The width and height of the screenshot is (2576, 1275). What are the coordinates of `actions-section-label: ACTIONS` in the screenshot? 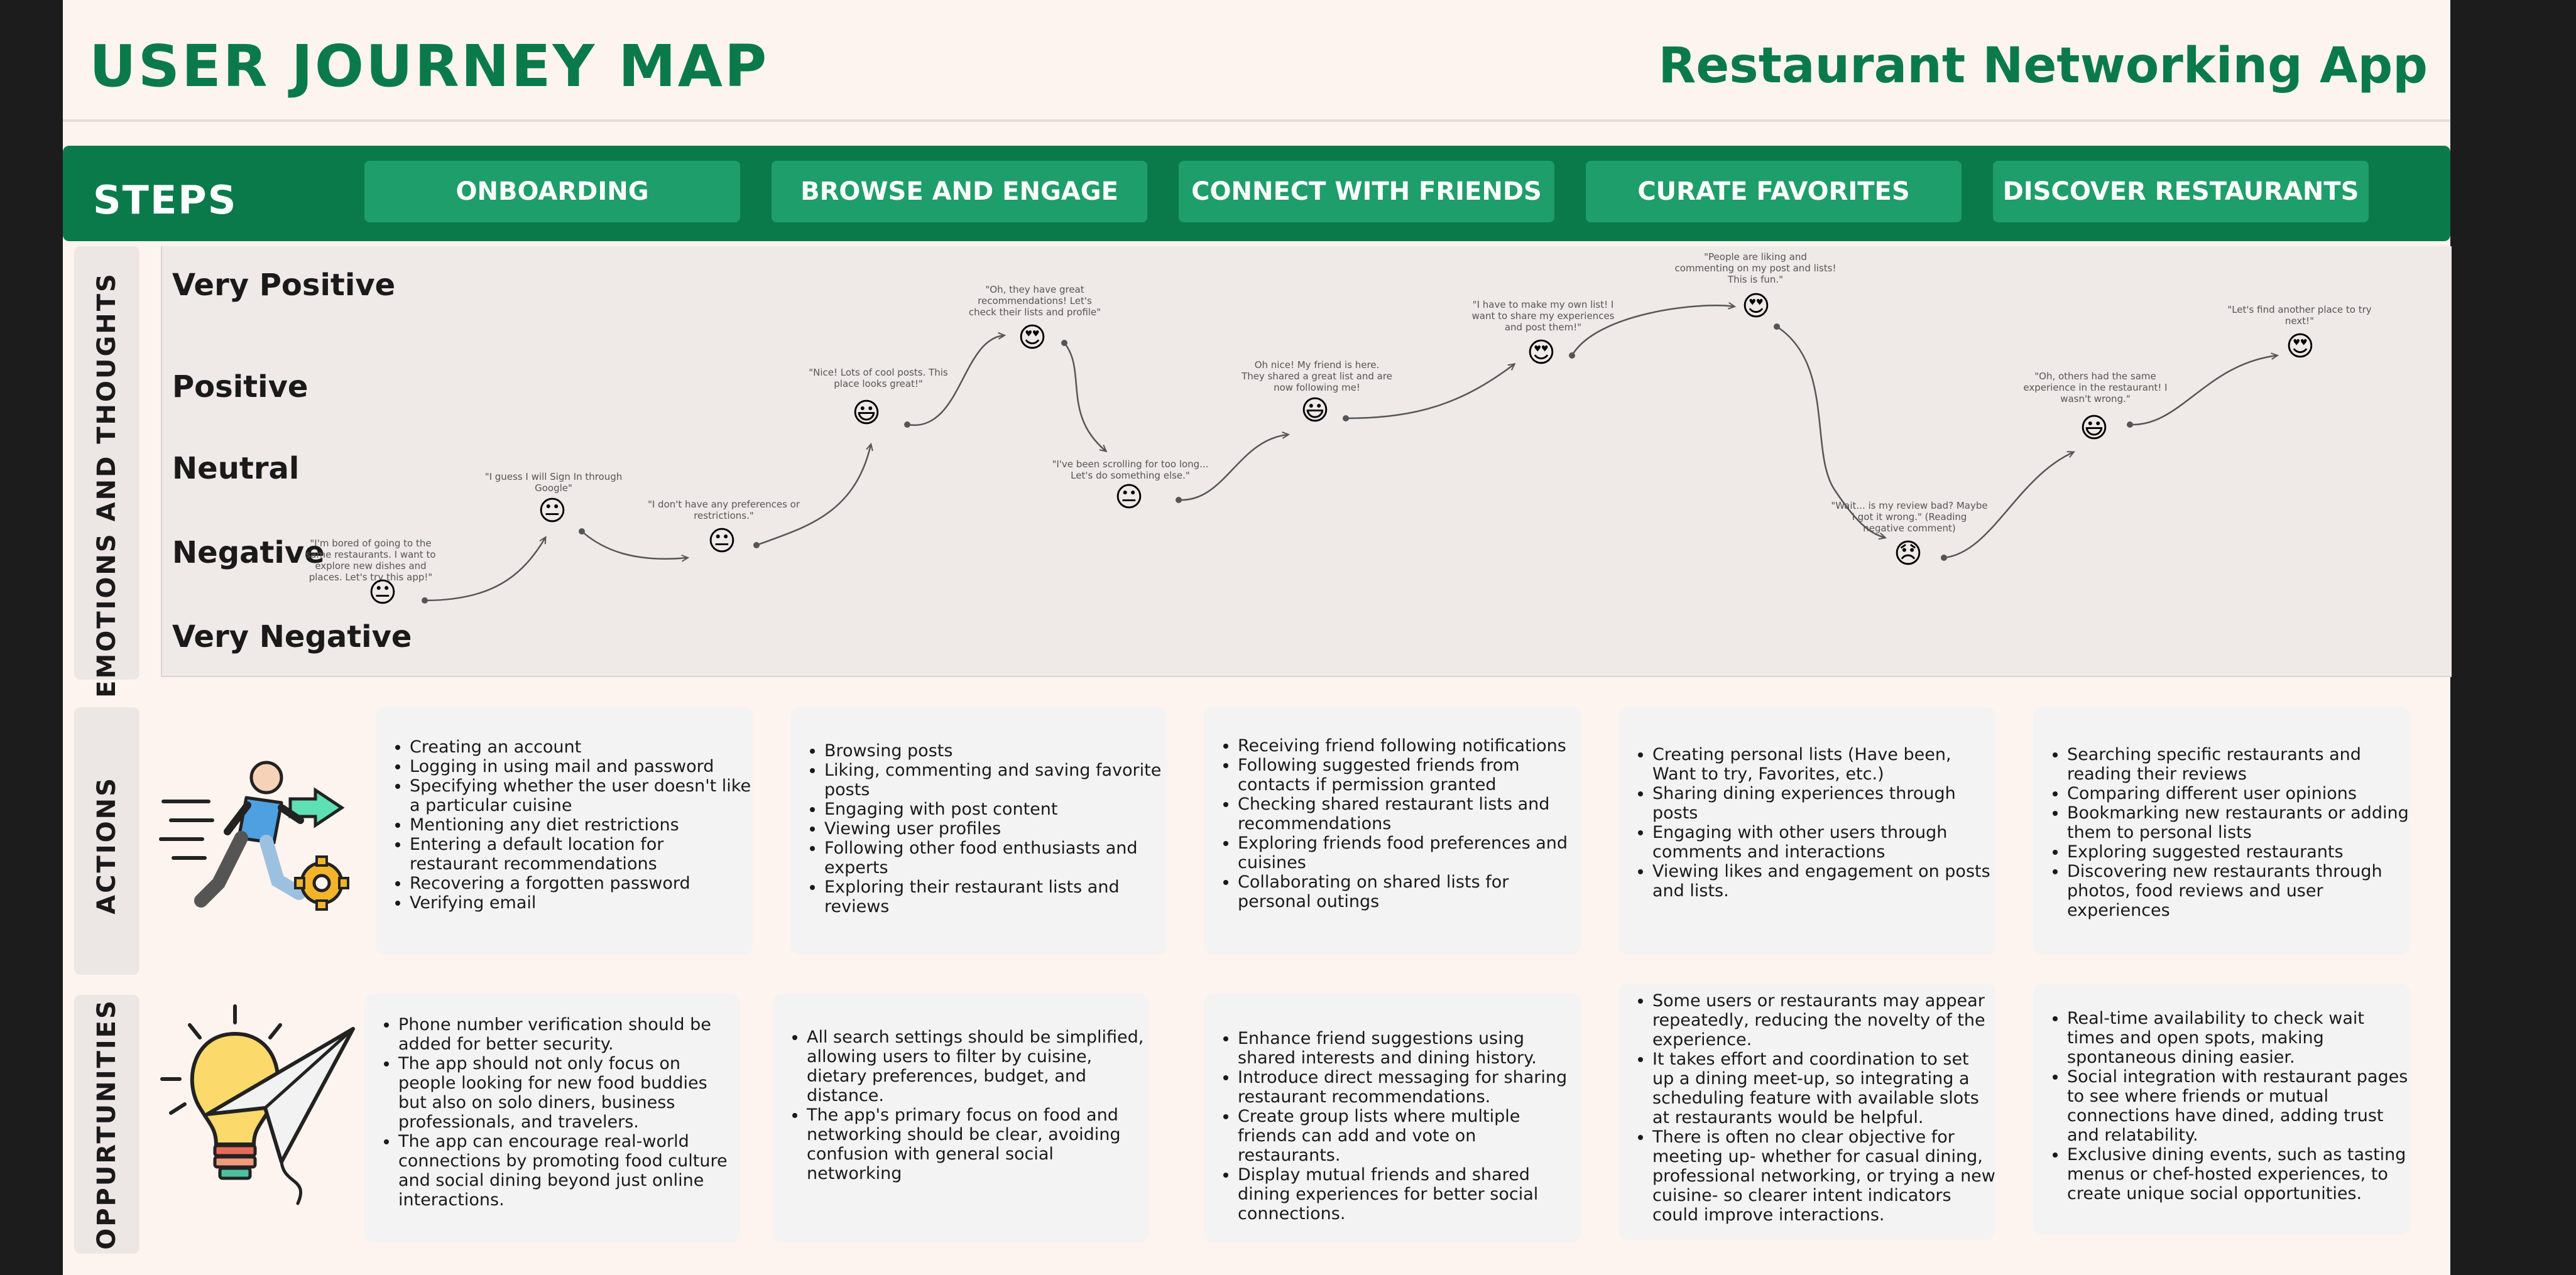 It's located at (107, 845).